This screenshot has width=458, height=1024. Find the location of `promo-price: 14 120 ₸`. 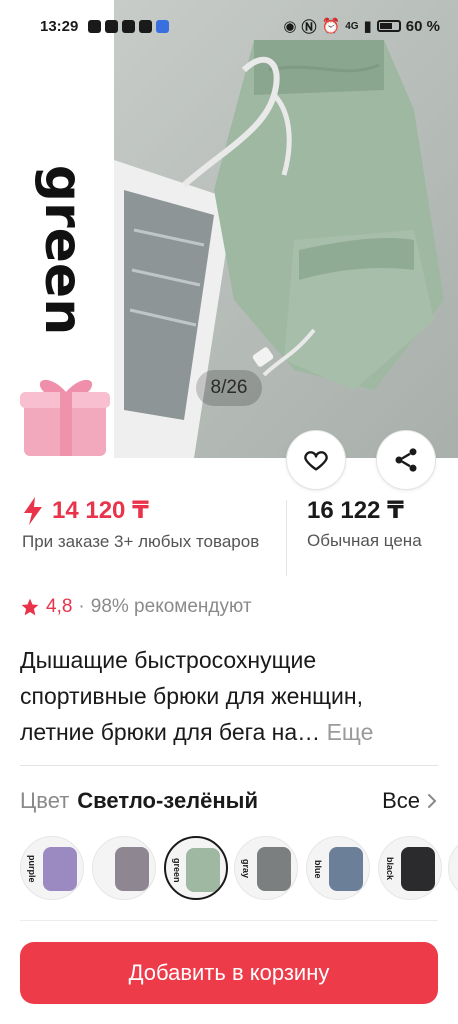

promo-price: 14 120 ₸ is located at coordinates (153, 510).